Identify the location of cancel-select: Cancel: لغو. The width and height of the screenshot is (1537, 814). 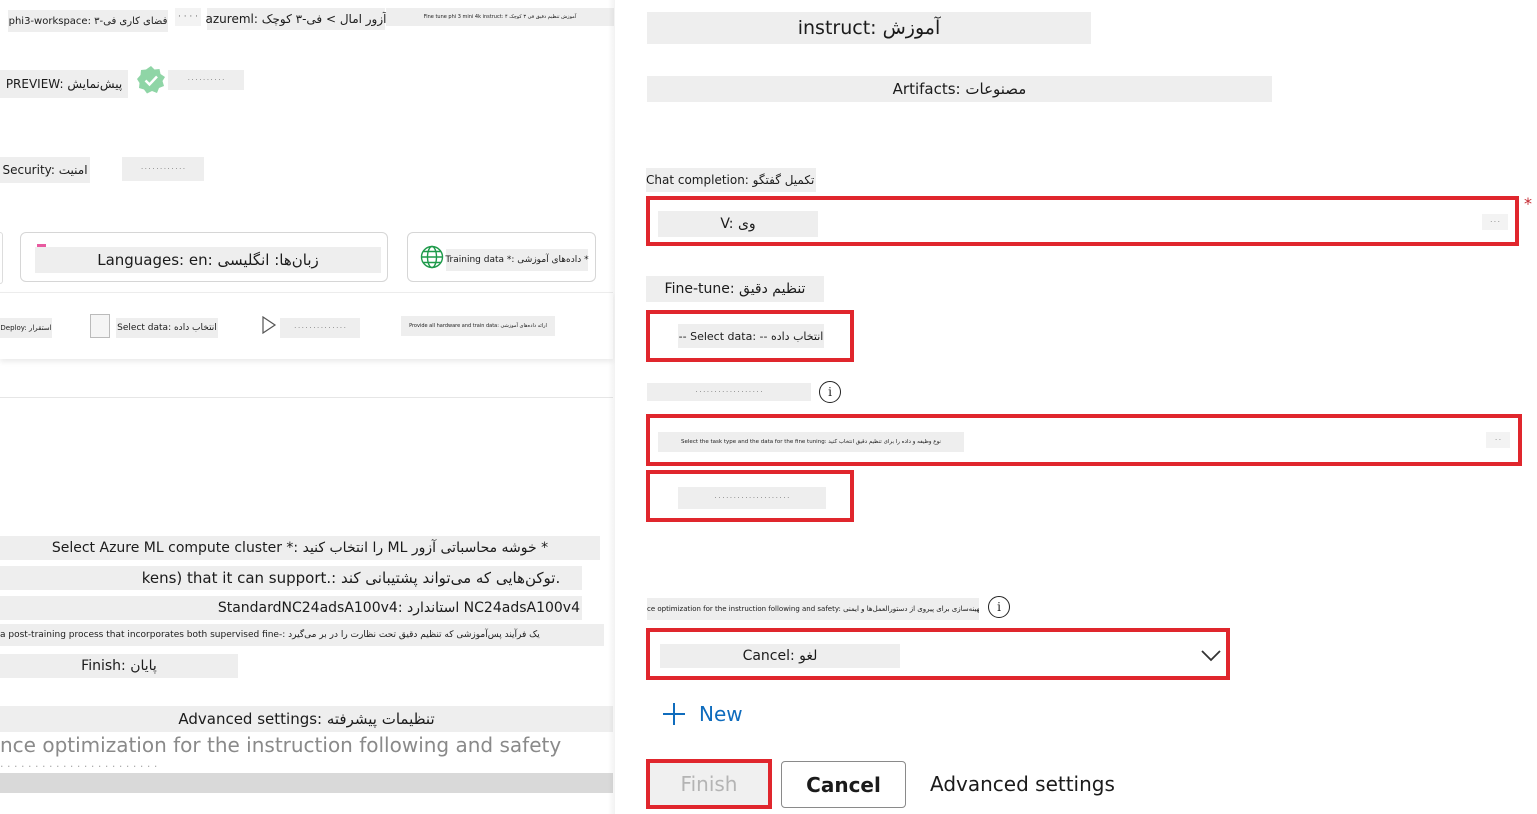
(938, 654).